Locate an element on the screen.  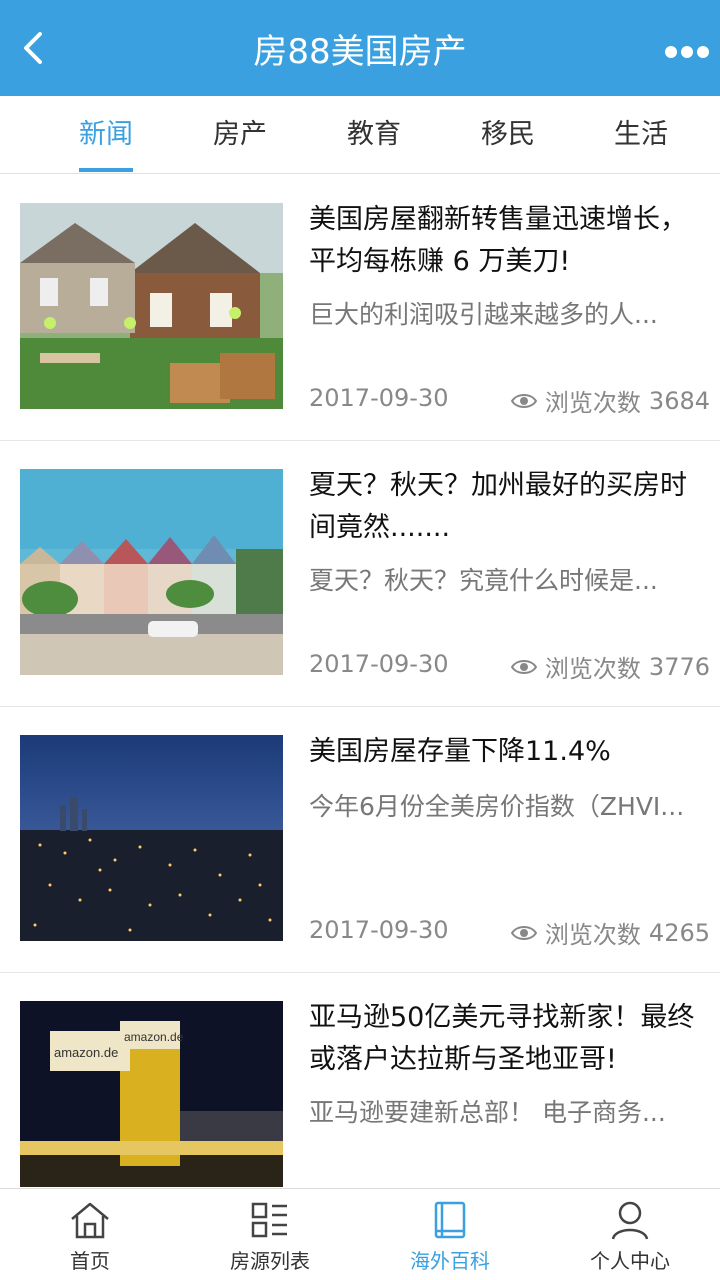
article-title: 亚马逊50亿美元寻找新家！最终或落户达拉斯与圣地亚哥! is located at coordinates (509, 1039).